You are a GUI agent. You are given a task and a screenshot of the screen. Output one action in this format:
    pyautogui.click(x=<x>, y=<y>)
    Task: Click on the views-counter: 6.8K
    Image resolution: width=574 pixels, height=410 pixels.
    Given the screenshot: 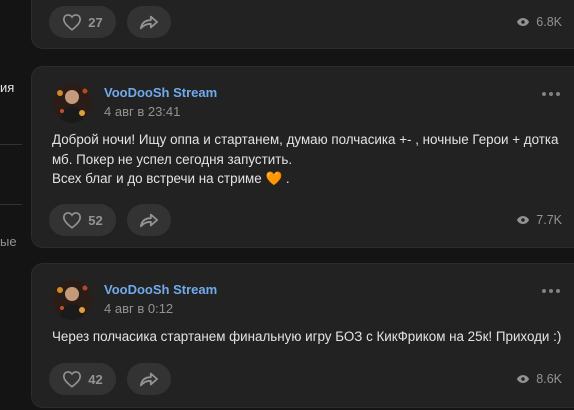 What is the action you would take?
    pyautogui.click(x=539, y=22)
    